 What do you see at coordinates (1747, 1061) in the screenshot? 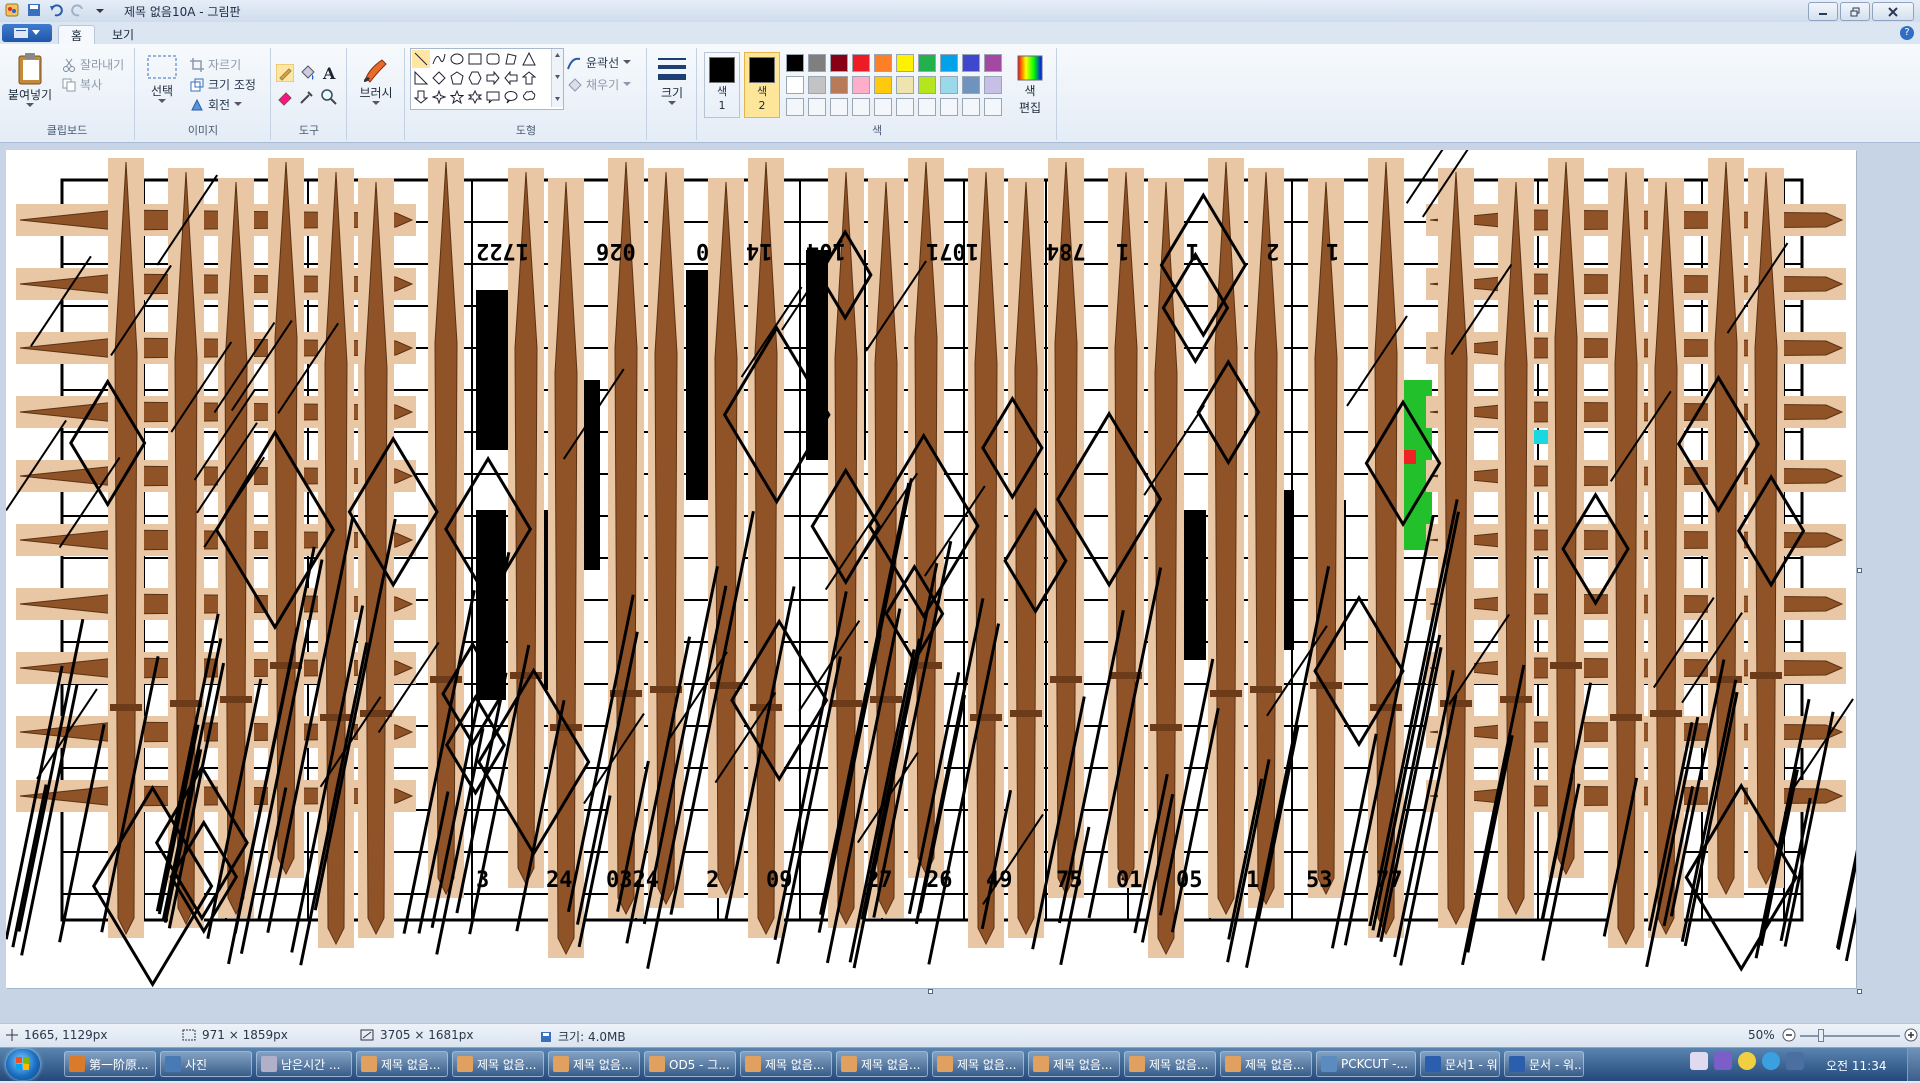
I see `tray-smiley-icon` at bounding box center [1747, 1061].